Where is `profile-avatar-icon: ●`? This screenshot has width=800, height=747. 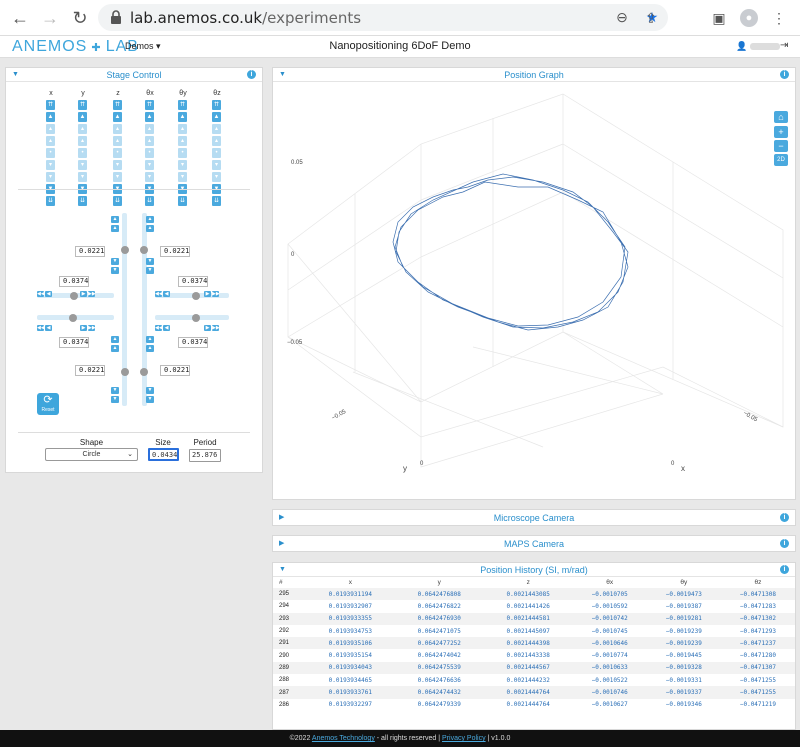 profile-avatar-icon: ● is located at coordinates (749, 18).